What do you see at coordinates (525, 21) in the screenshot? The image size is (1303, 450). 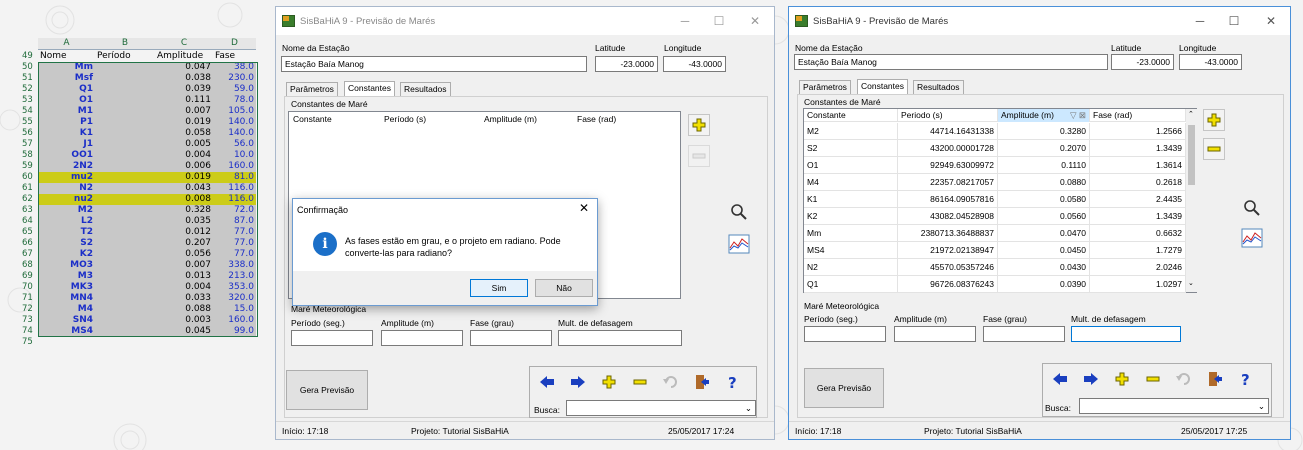 I see `title-bar: SisBaHiA 9 - Previsão de Marés ─ ☐ ✕` at bounding box center [525, 21].